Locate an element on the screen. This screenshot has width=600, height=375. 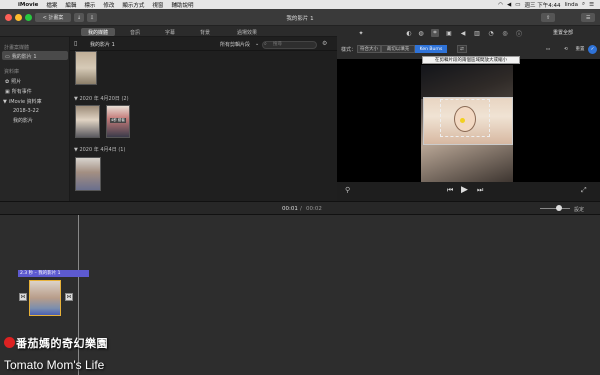
magic-wand-icon: ✦ is located at coordinates (361, 33).